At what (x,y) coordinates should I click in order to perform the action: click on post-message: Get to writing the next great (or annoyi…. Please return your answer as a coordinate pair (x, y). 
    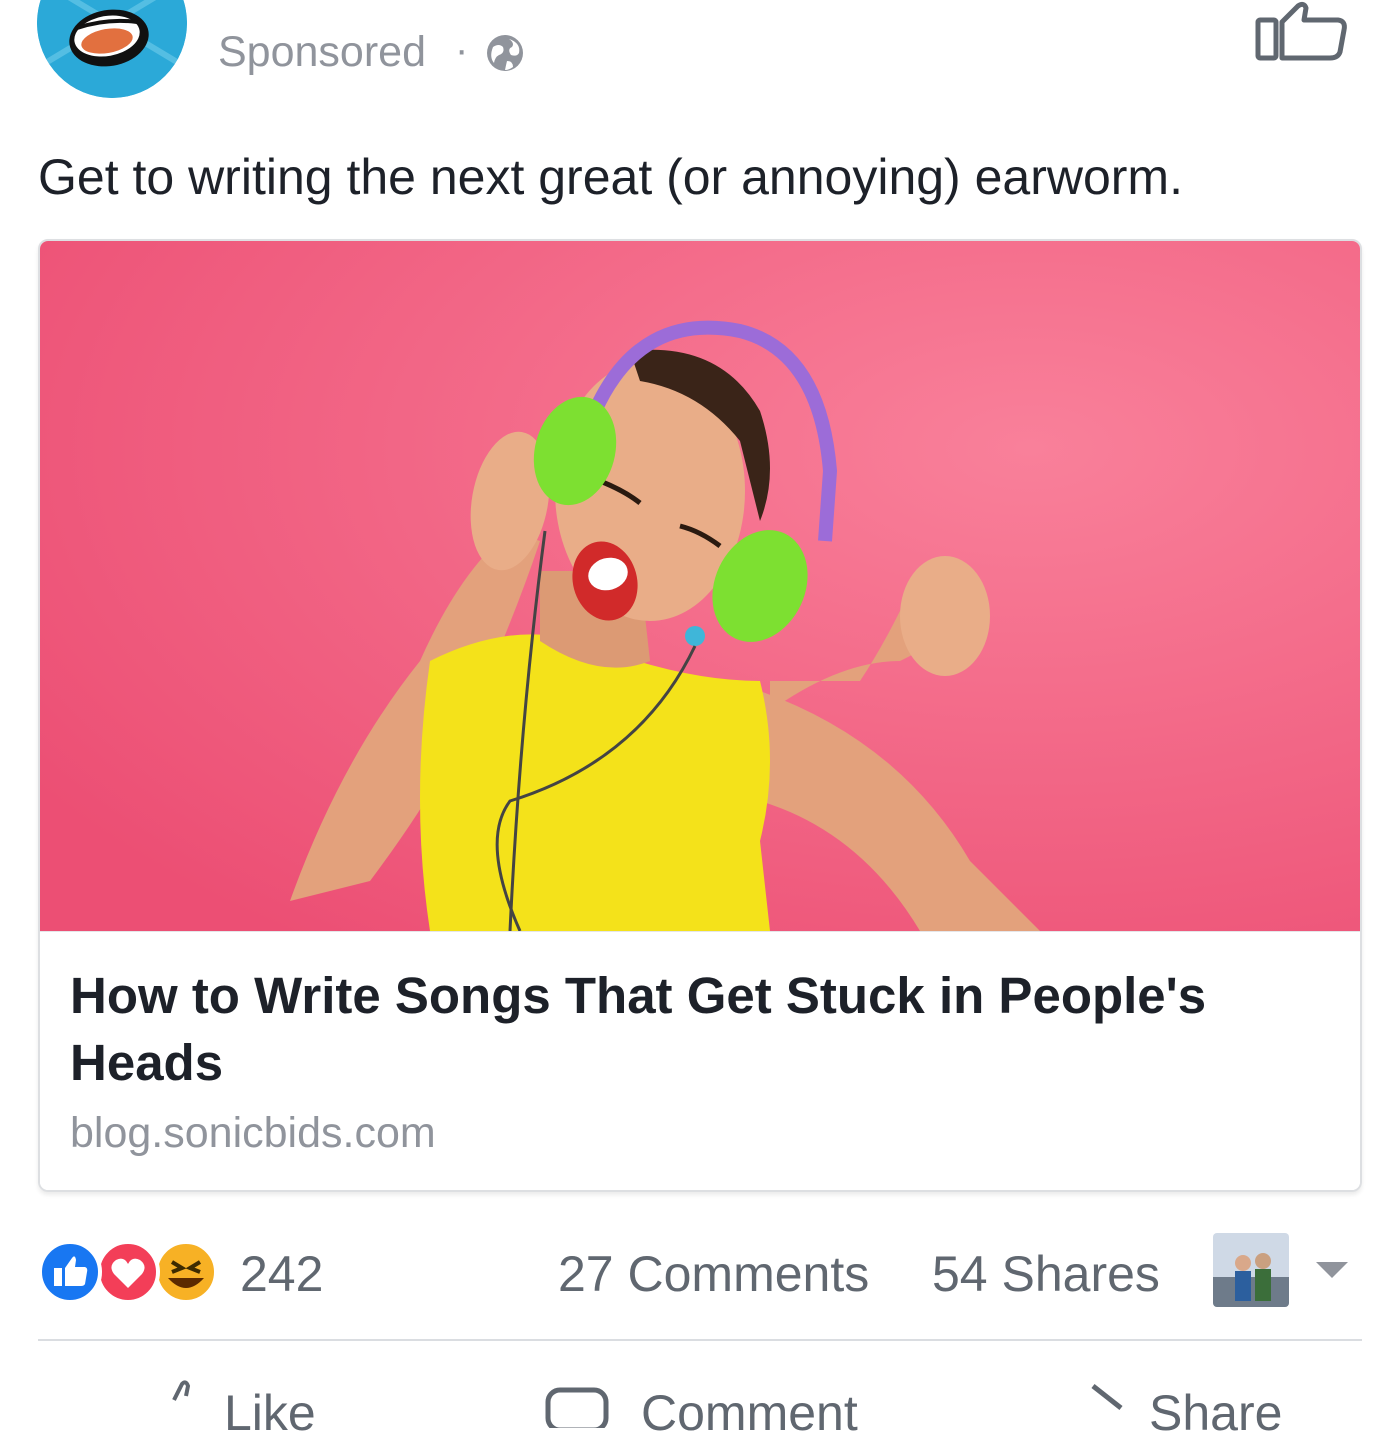
    Looking at the image, I should click on (610, 177).